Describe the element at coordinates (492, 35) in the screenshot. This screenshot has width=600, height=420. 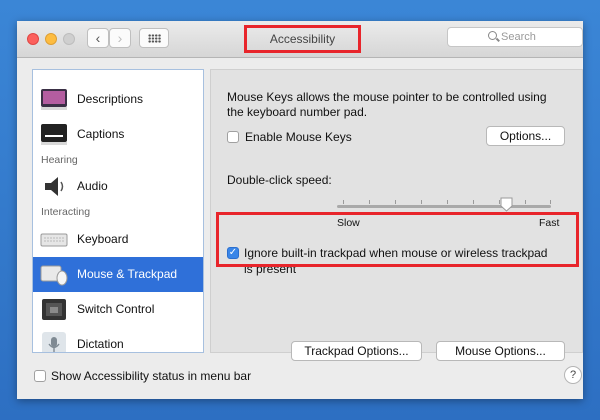
I see `search-icon` at that location.